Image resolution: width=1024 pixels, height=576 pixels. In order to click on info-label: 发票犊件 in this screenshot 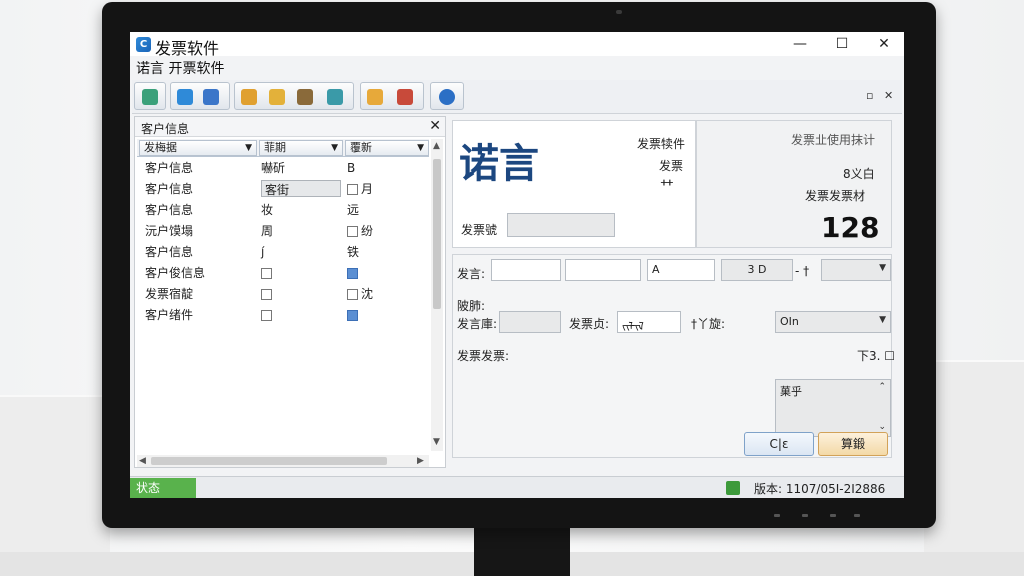, I will do `click(661, 144)`.